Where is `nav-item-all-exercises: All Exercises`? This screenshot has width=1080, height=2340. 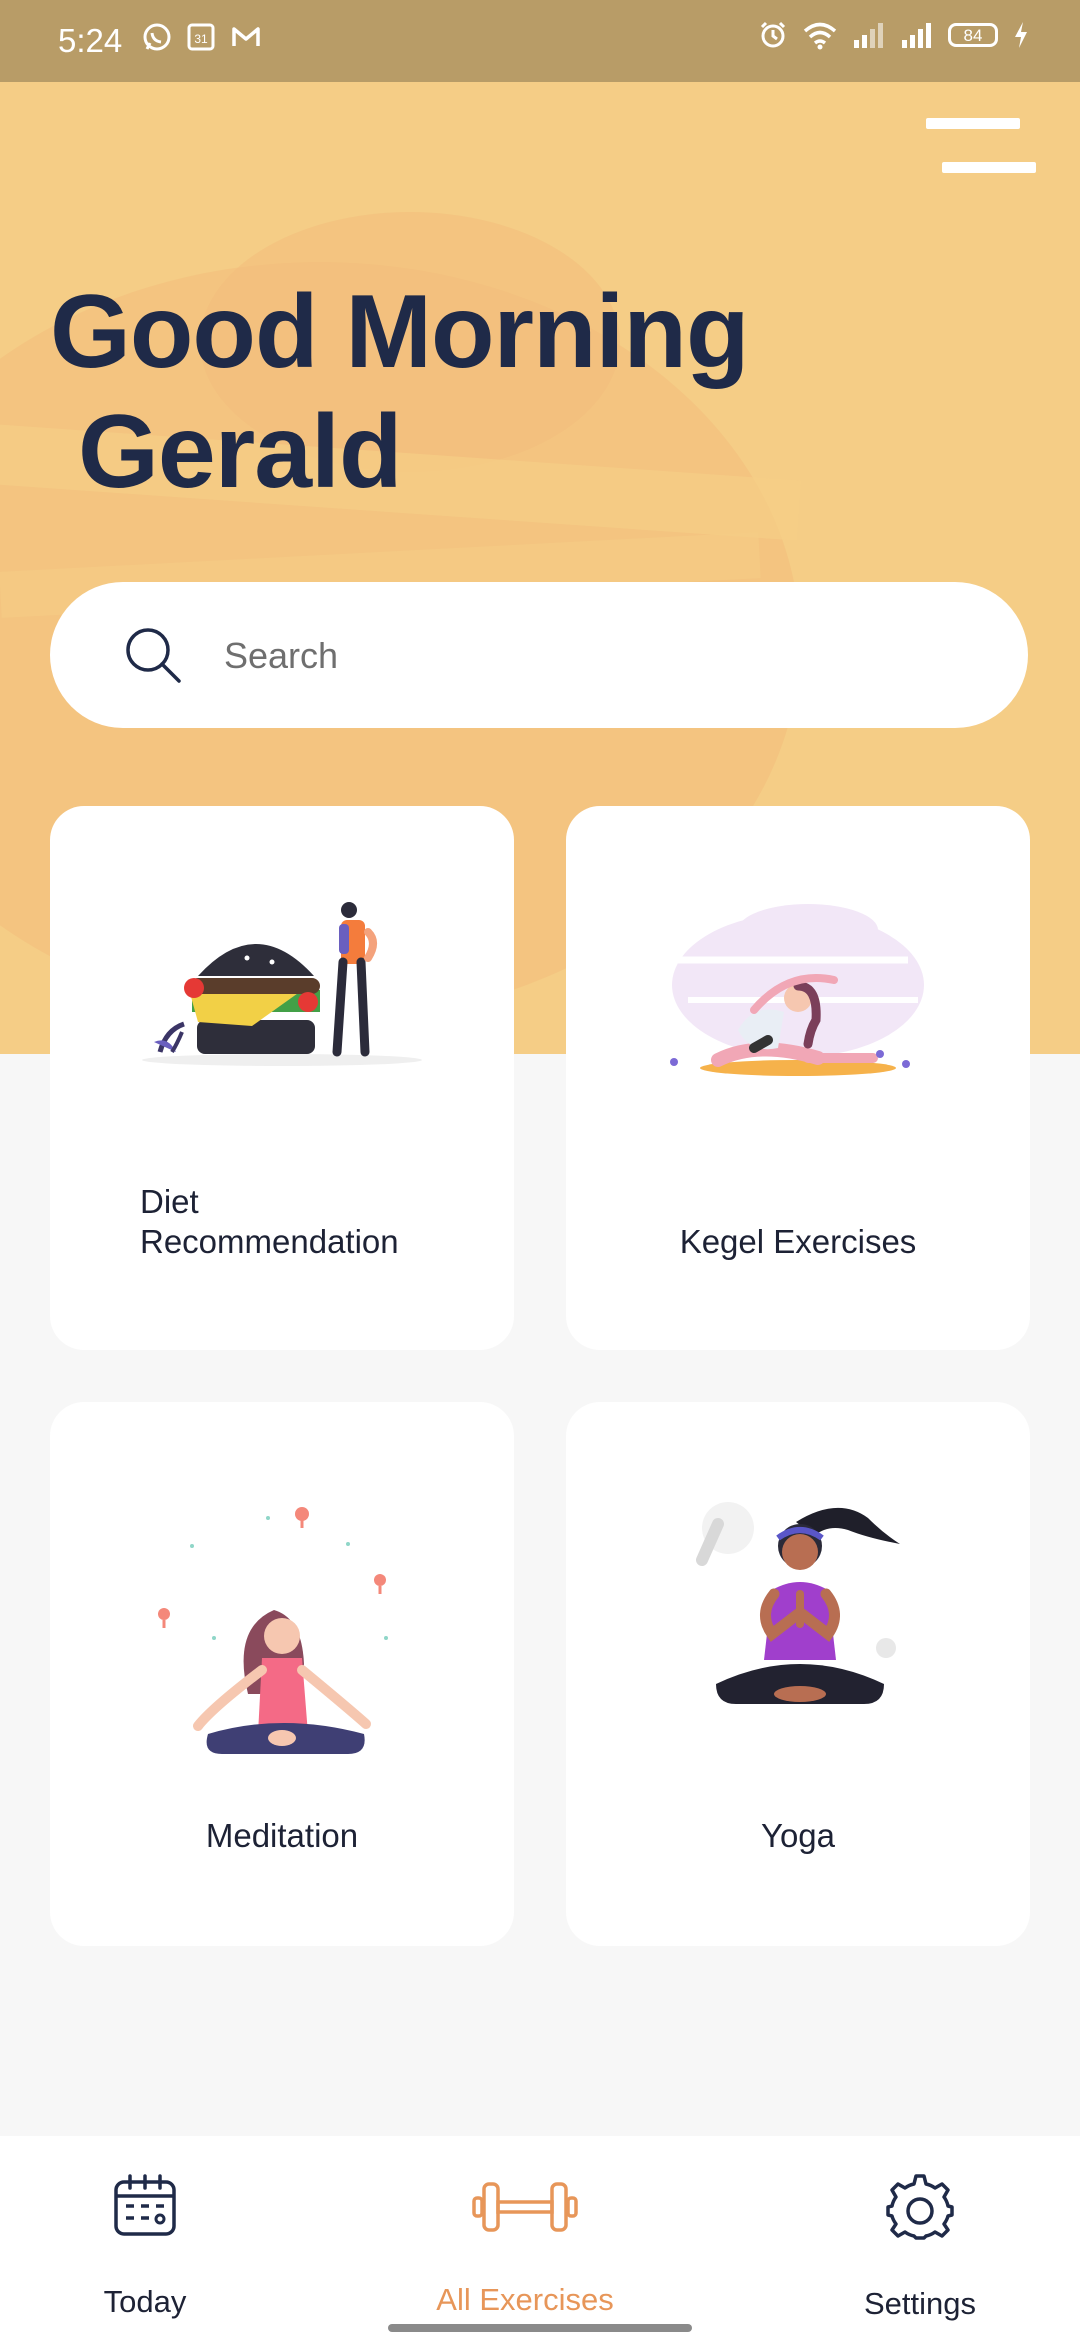 nav-item-all-exercises: All Exercises is located at coordinates (525, 2238).